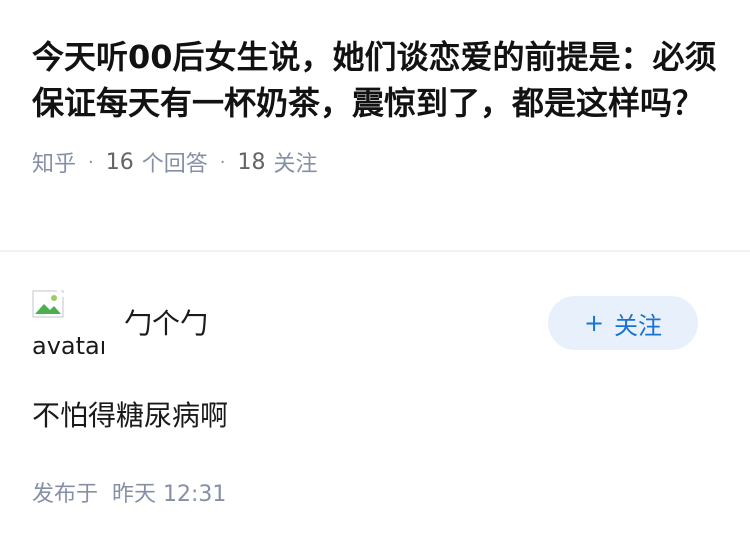 The width and height of the screenshot is (750, 534). What do you see at coordinates (119, 162) in the screenshot?
I see `answer-count: 16` at bounding box center [119, 162].